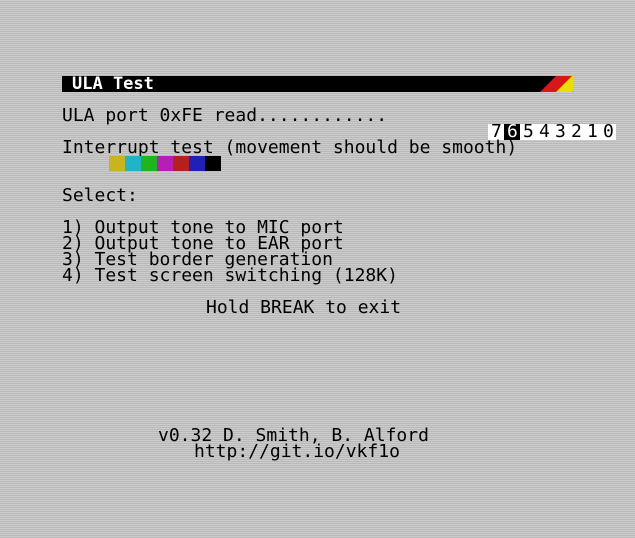 This screenshot has height=538, width=635. Describe the element at coordinates (576, 132) in the screenshot. I see `bit-2: 2` at that location.